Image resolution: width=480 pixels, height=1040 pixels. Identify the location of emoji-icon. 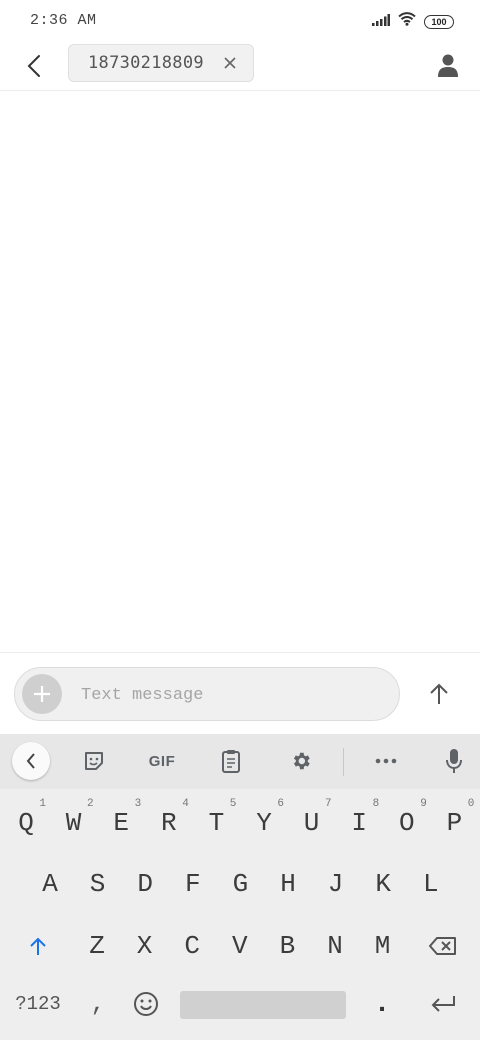
(146, 1004).